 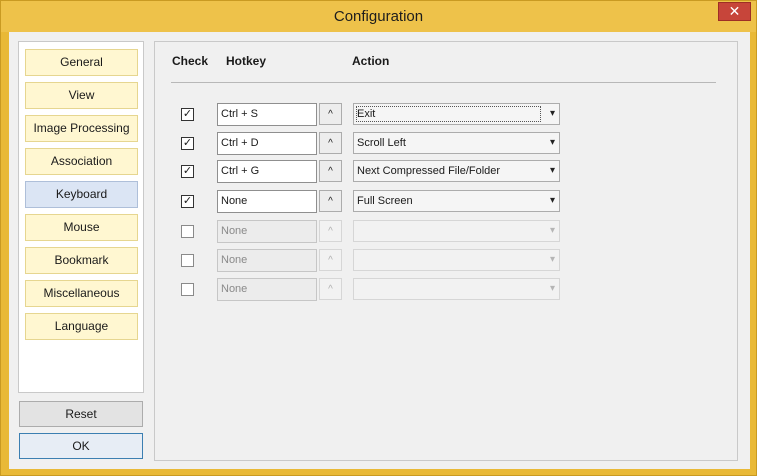 I want to click on hotkey-row: ✓ Ctrl + S ^ Exit ▾, so click(x=447, y=115).